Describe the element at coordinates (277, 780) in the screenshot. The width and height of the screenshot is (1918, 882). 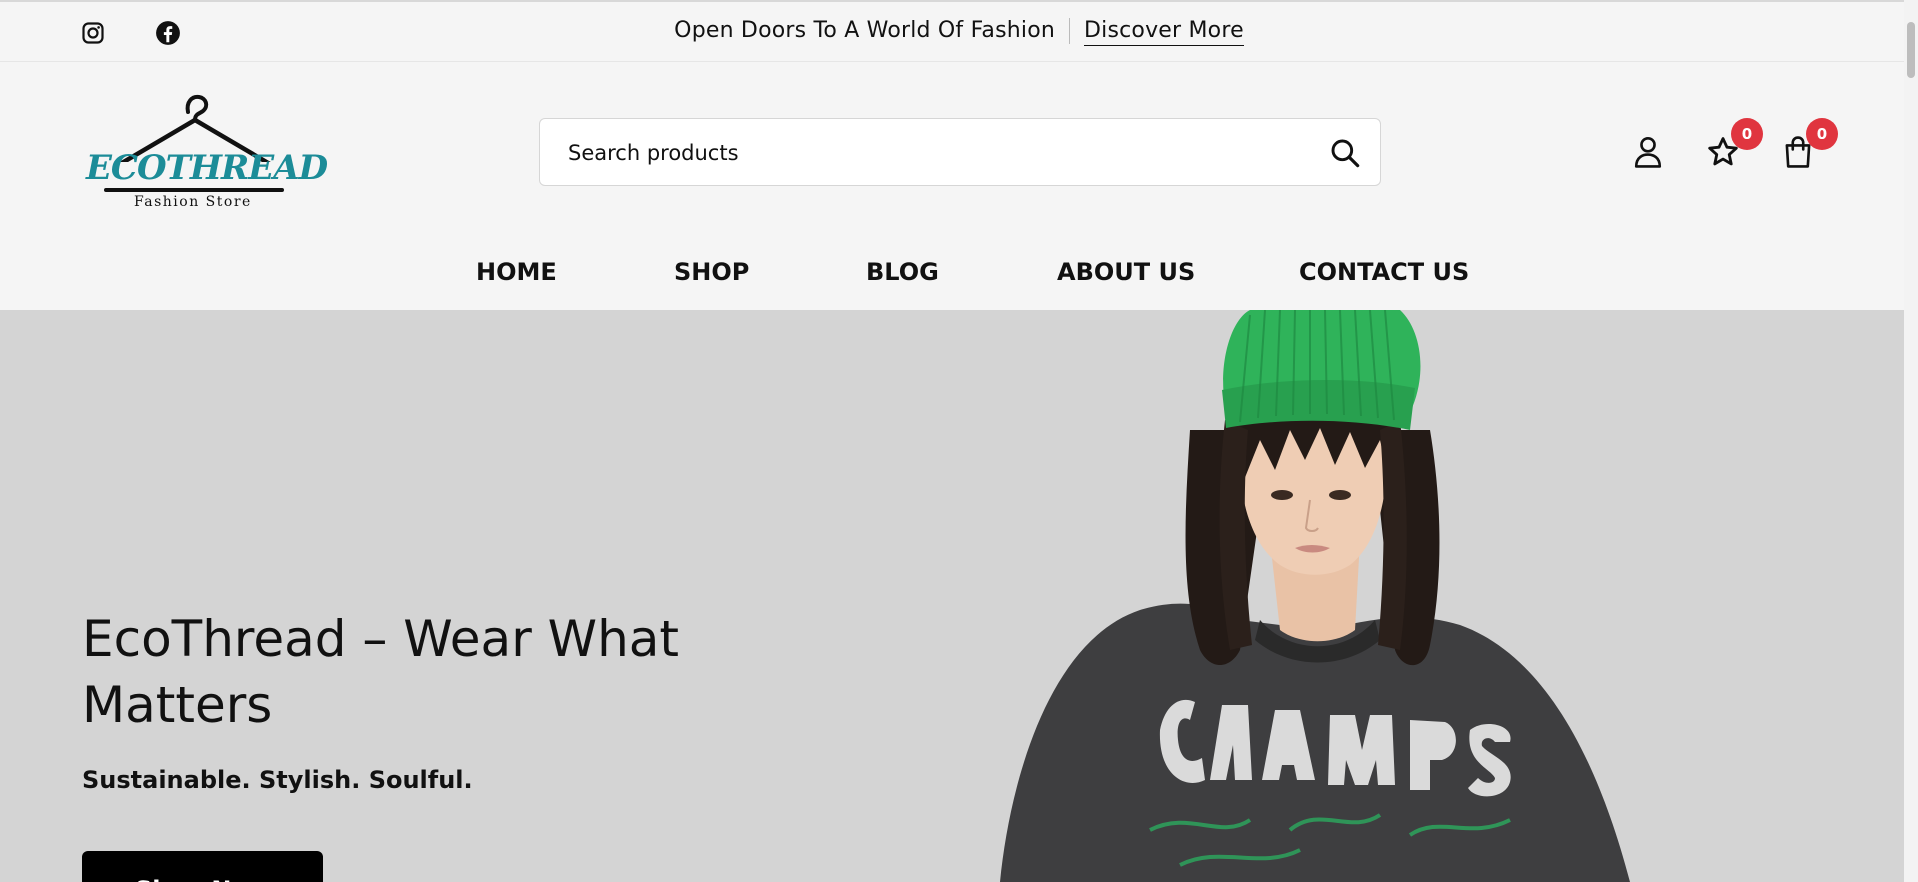
I see `hero-subtitle: Sustainable. Stylish. Soulful.` at that location.